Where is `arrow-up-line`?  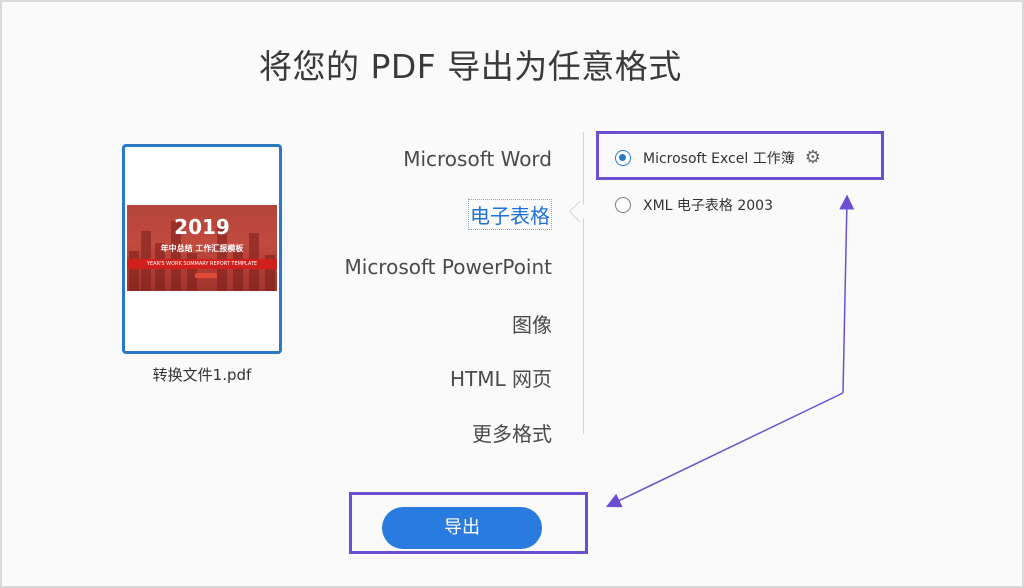
arrow-up-line is located at coordinates (847, 294).